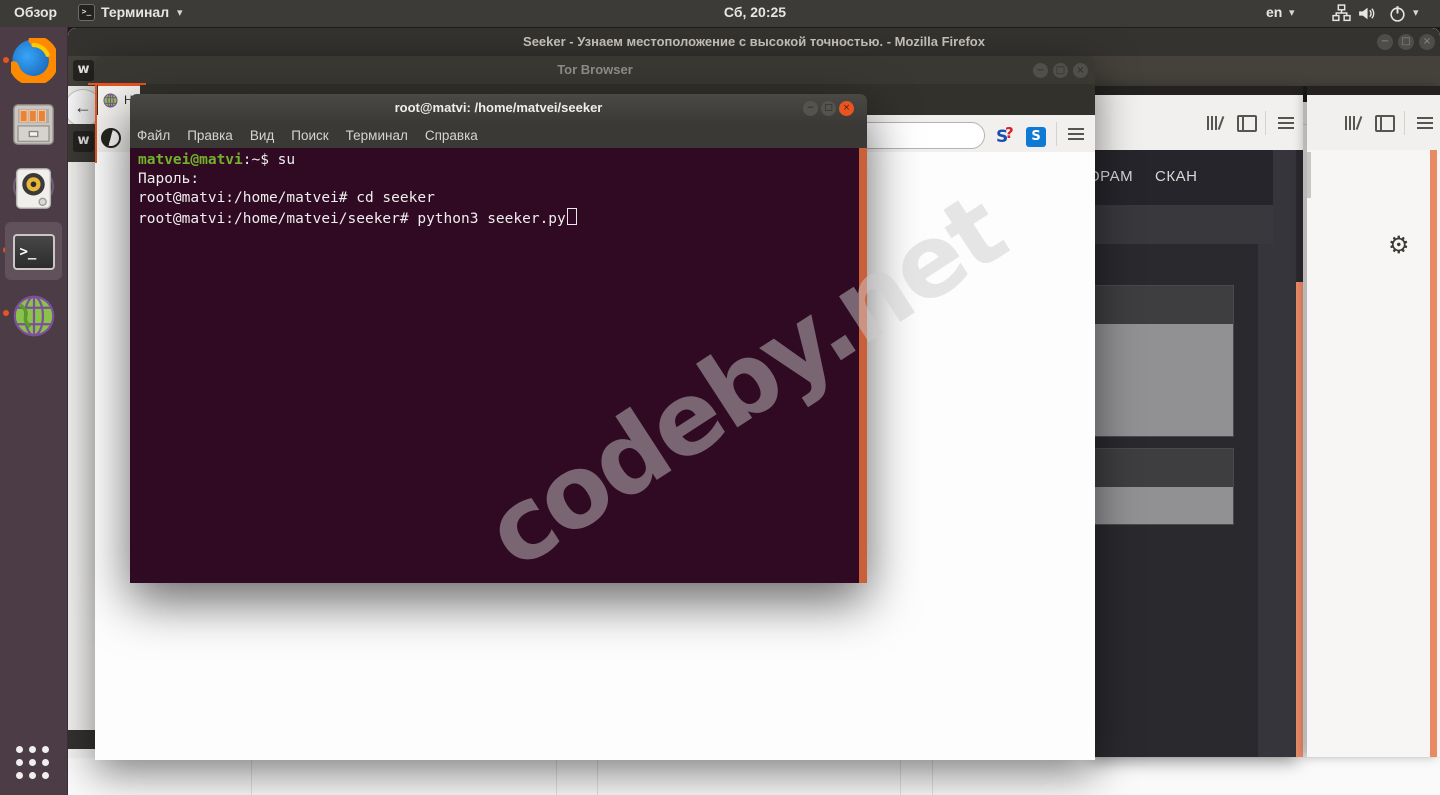  I want to click on dock-item-tor-browser, so click(33, 315).